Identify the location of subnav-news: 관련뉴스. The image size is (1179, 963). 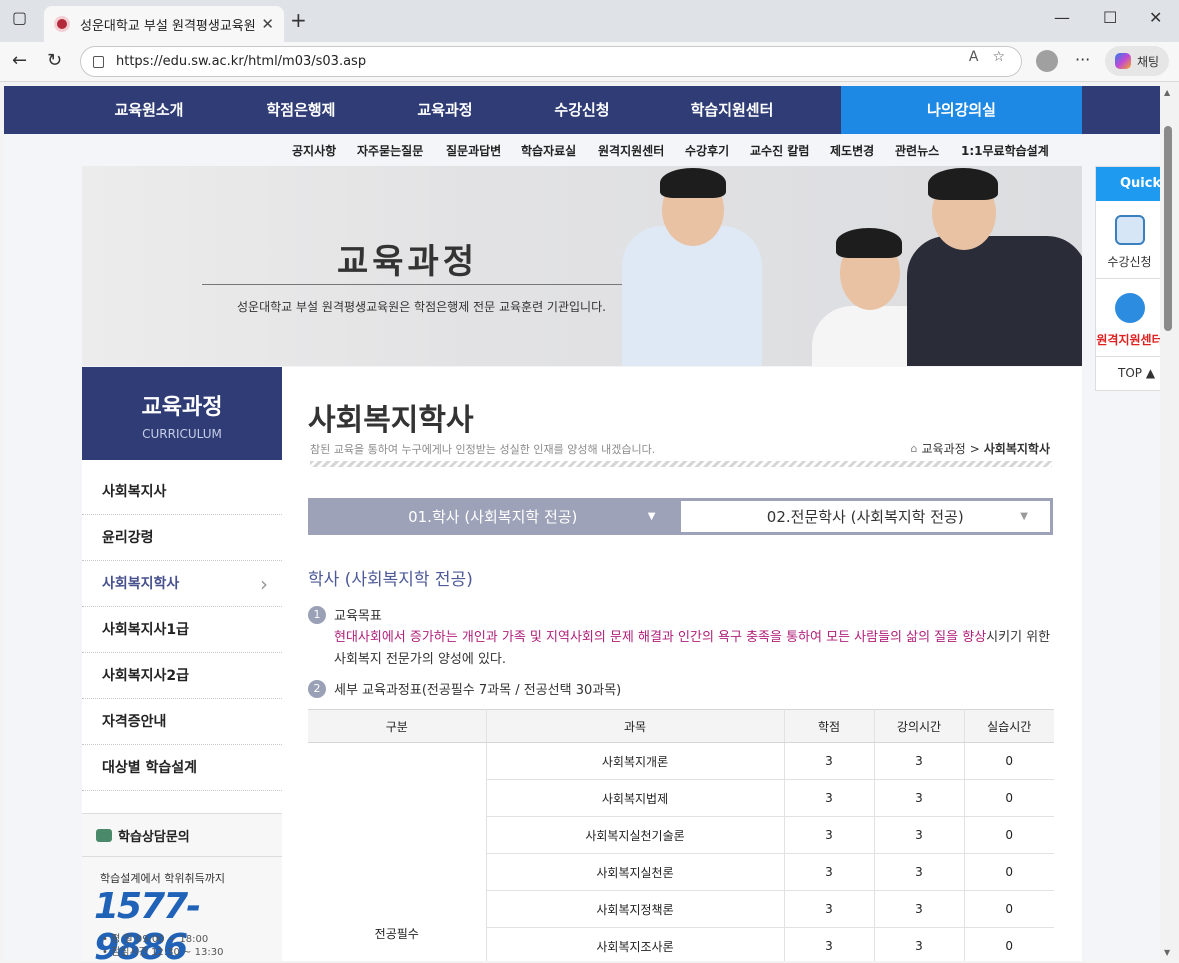
(917, 150).